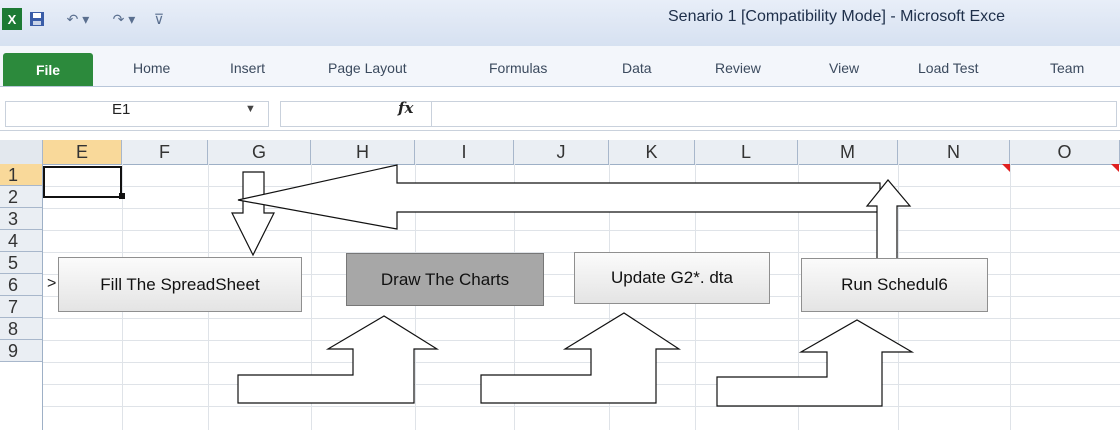 The height and width of the screenshot is (430, 1120). What do you see at coordinates (52, 283) in the screenshot?
I see `marker-text: >` at bounding box center [52, 283].